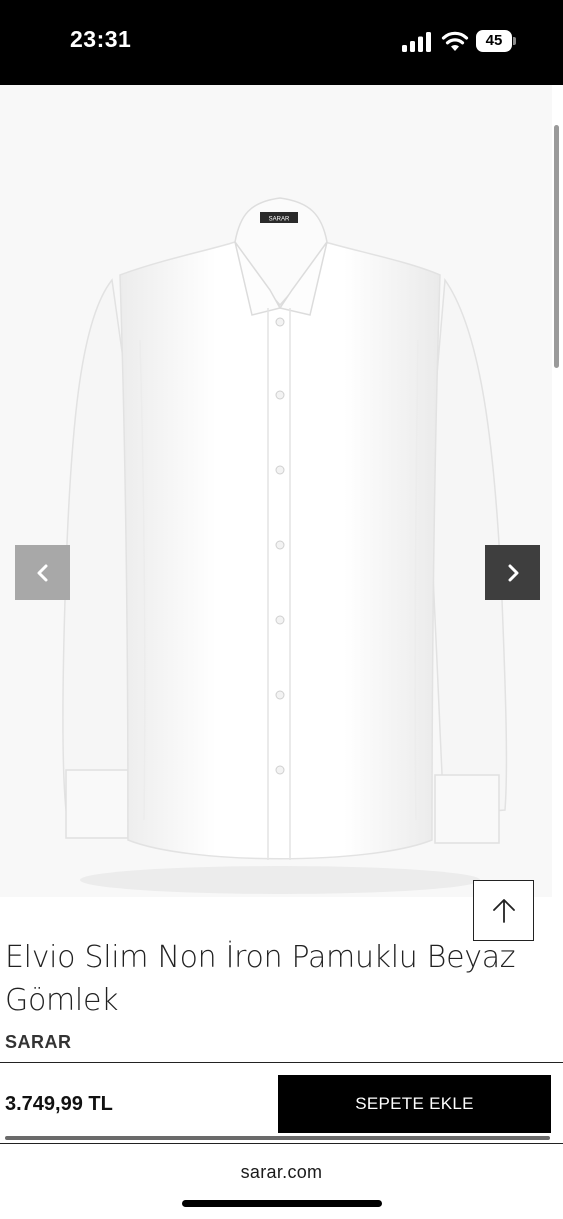 The height and width of the screenshot is (1219, 563). I want to click on battery-level: 45, so click(494, 40).